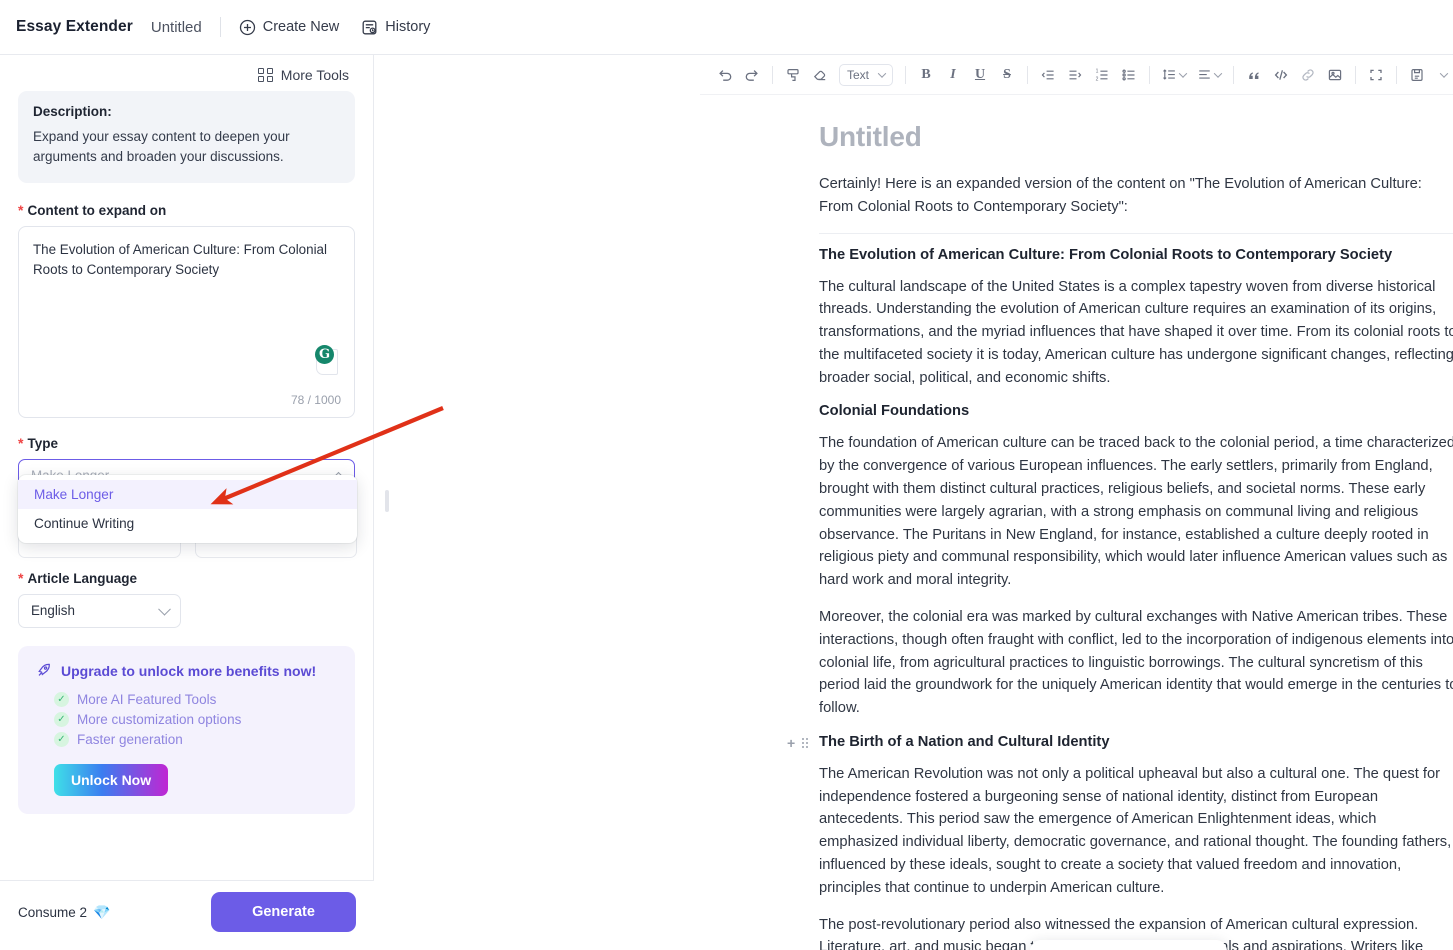 This screenshot has height=950, width=1453. I want to click on credit-cost-label: Consume 2, so click(53, 912).